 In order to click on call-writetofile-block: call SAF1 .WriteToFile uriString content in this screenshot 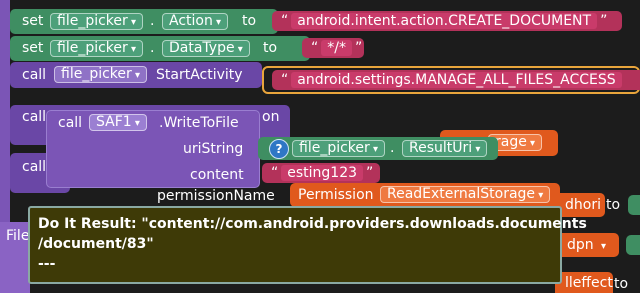, I will do `click(153, 149)`.